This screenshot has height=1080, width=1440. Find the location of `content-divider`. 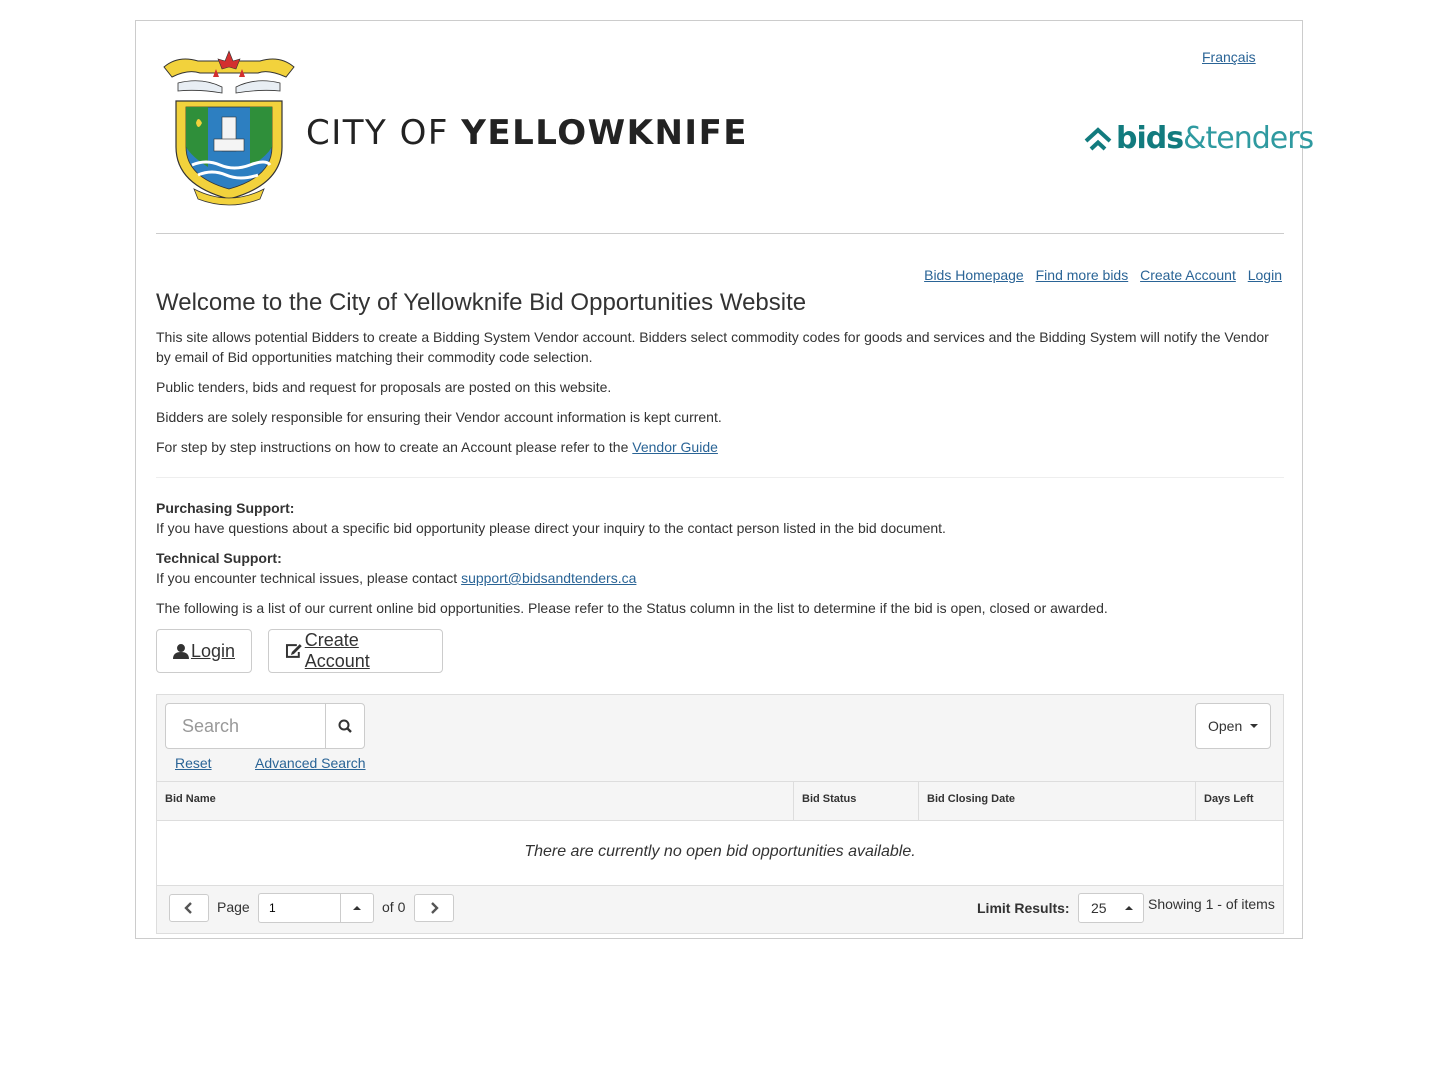

content-divider is located at coordinates (720, 477).